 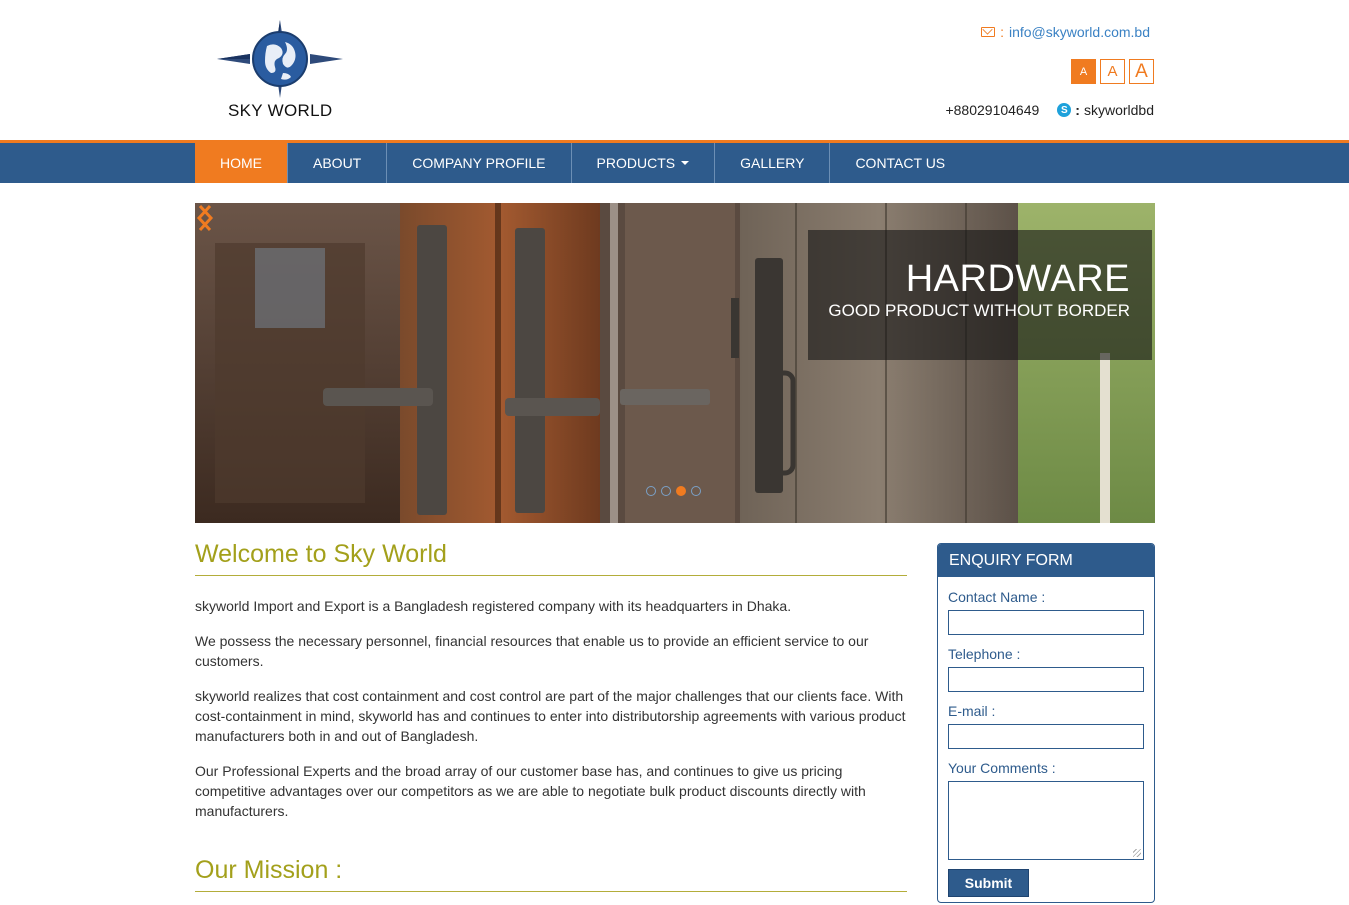 I want to click on nav-gallery-label: GALLERY, so click(x=772, y=163).